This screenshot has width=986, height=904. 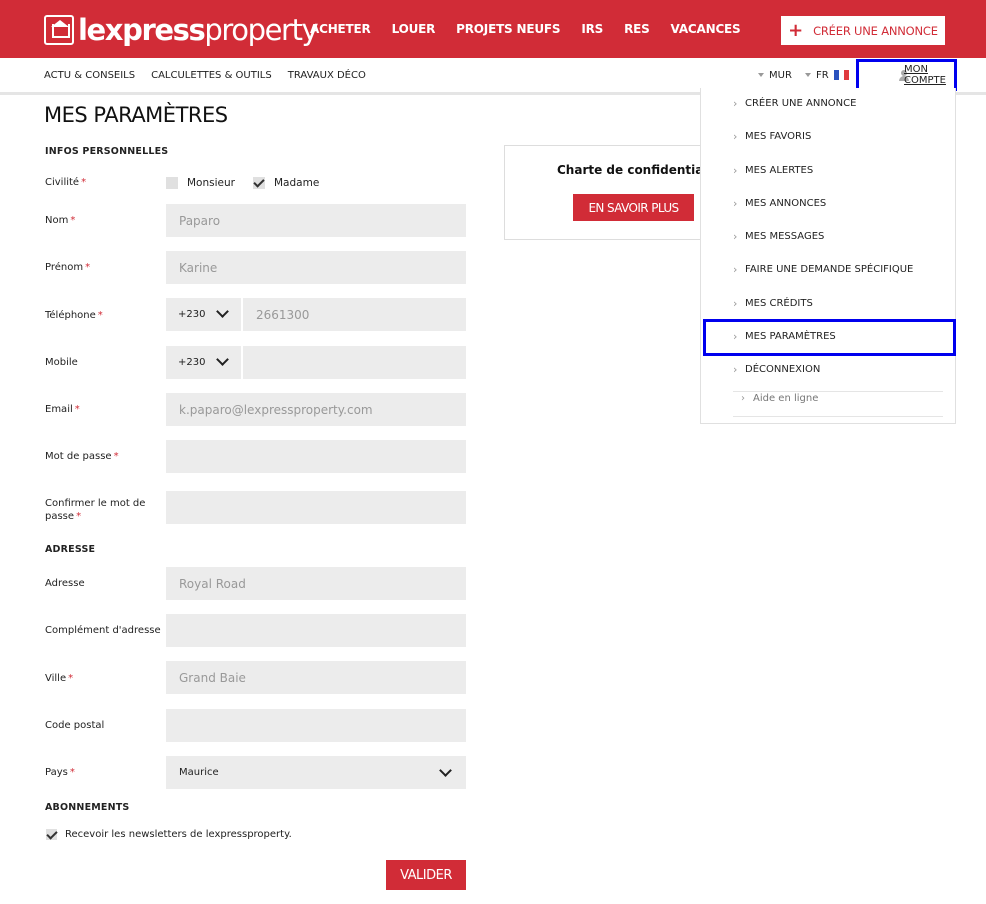 I want to click on password-input, so click(x=316, y=456).